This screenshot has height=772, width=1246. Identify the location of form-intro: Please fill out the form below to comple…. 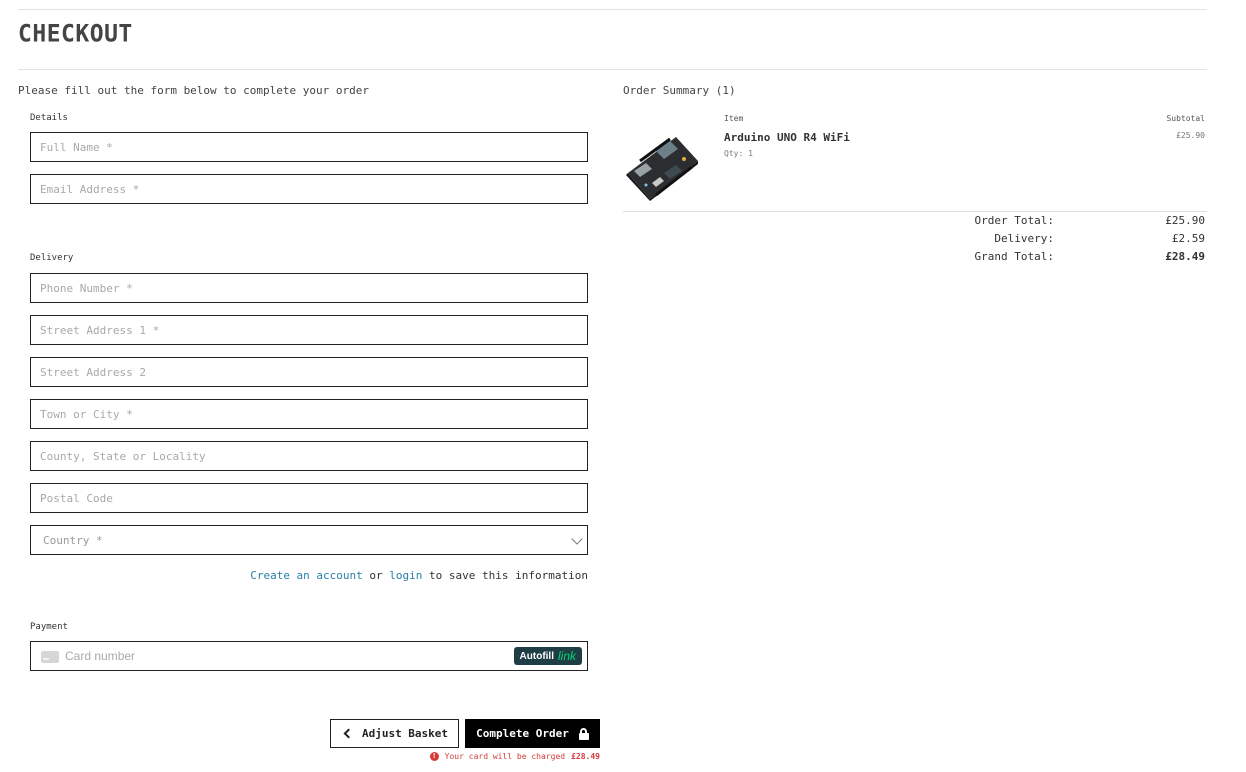
(193, 90).